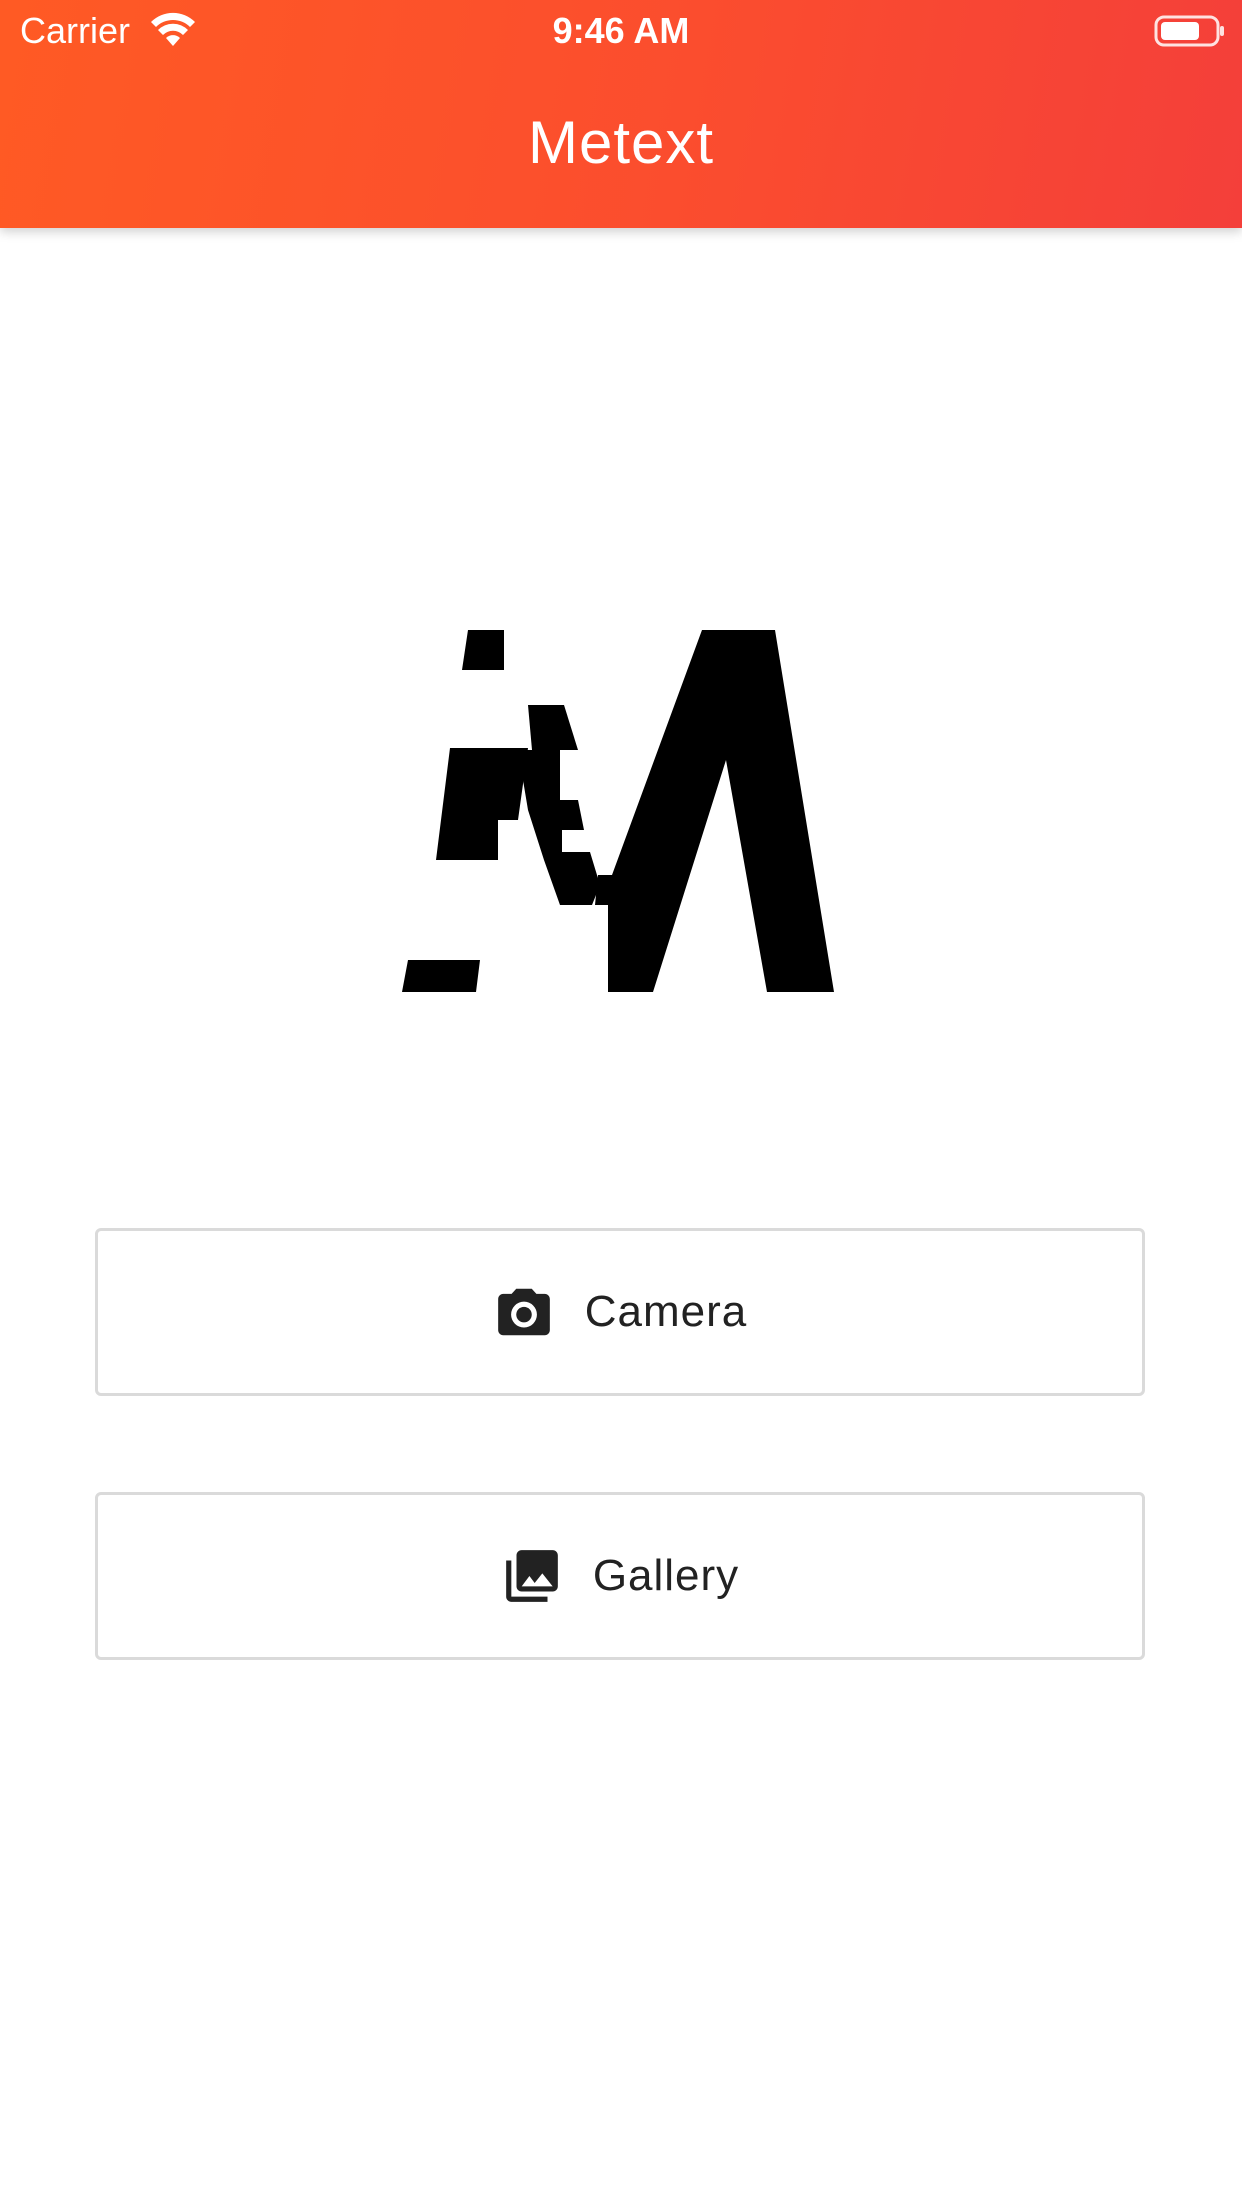 The height and width of the screenshot is (2208, 1242). I want to click on camera-button: Camera, so click(620, 1312).